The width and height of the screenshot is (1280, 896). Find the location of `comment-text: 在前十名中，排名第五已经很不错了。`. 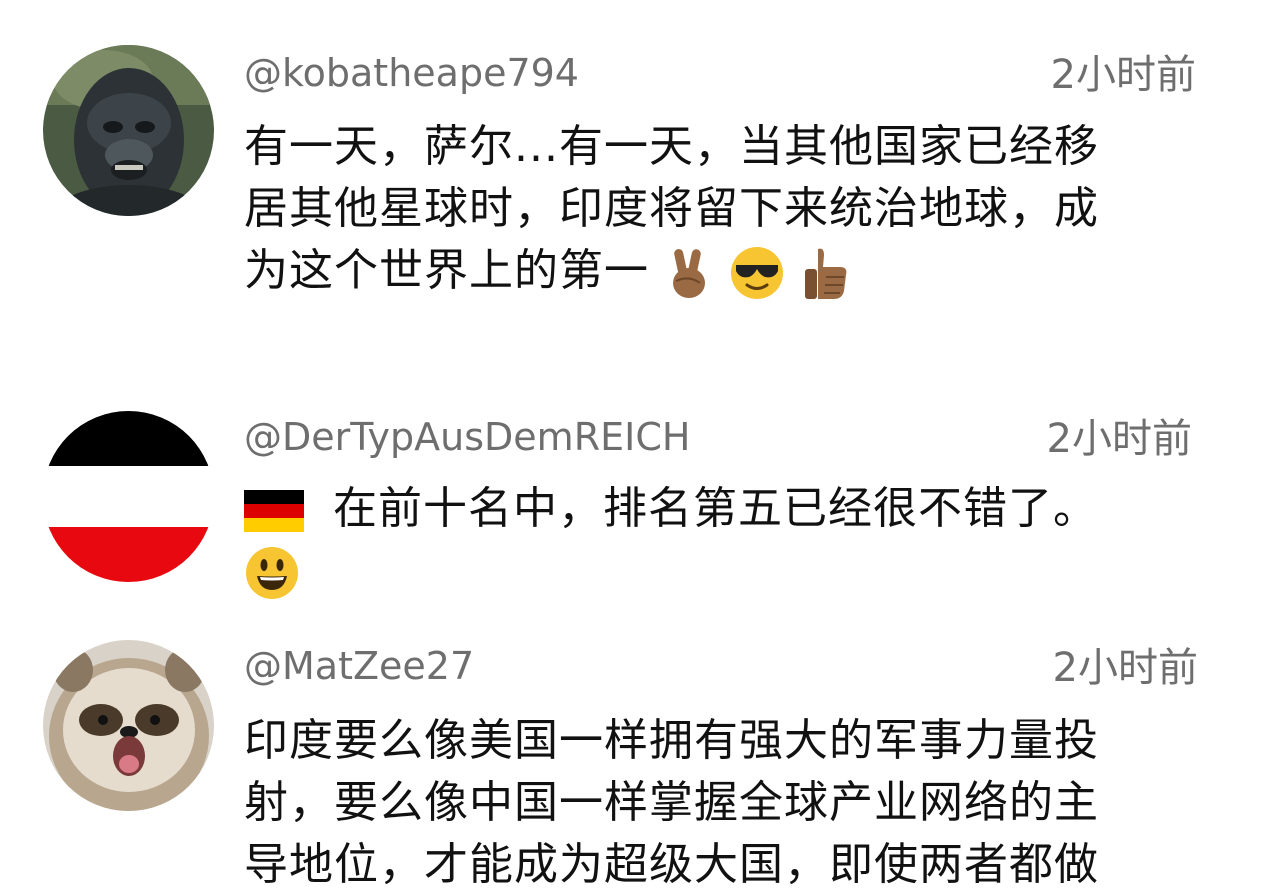

comment-text: 在前十名中，排名第五已经很不错了。 is located at coordinates (724, 540).